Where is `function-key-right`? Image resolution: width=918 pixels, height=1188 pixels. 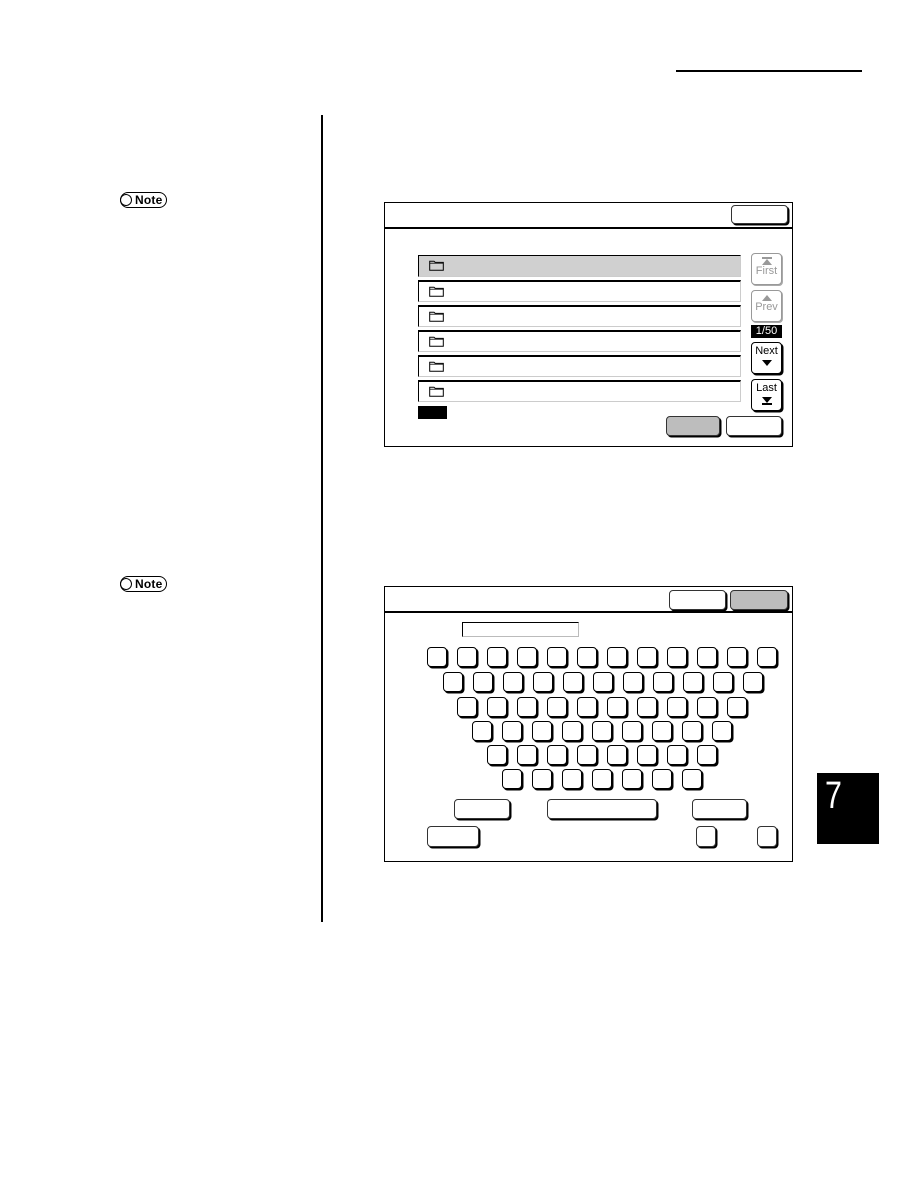
function-key-right is located at coordinates (719, 809).